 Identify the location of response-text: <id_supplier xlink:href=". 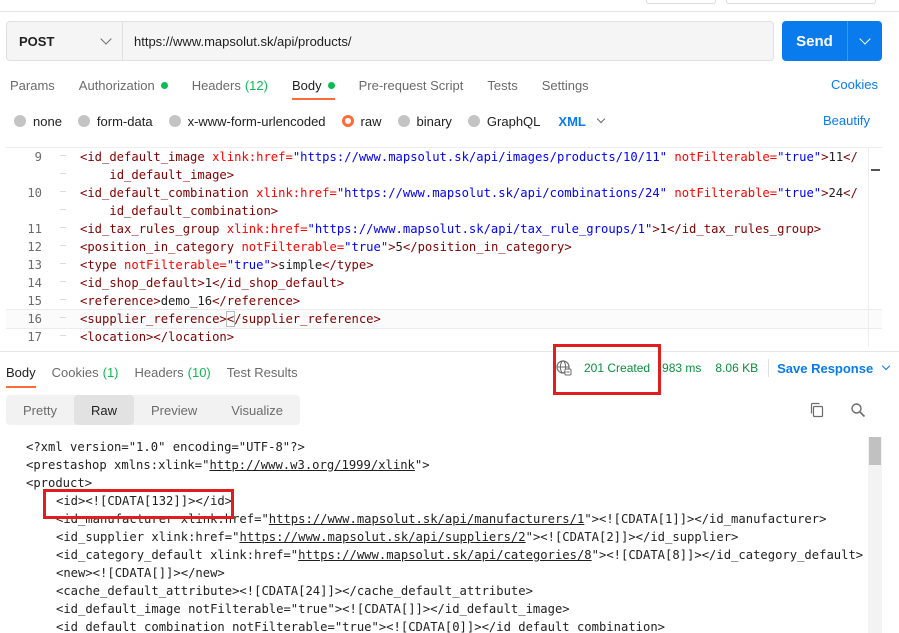
(148, 537).